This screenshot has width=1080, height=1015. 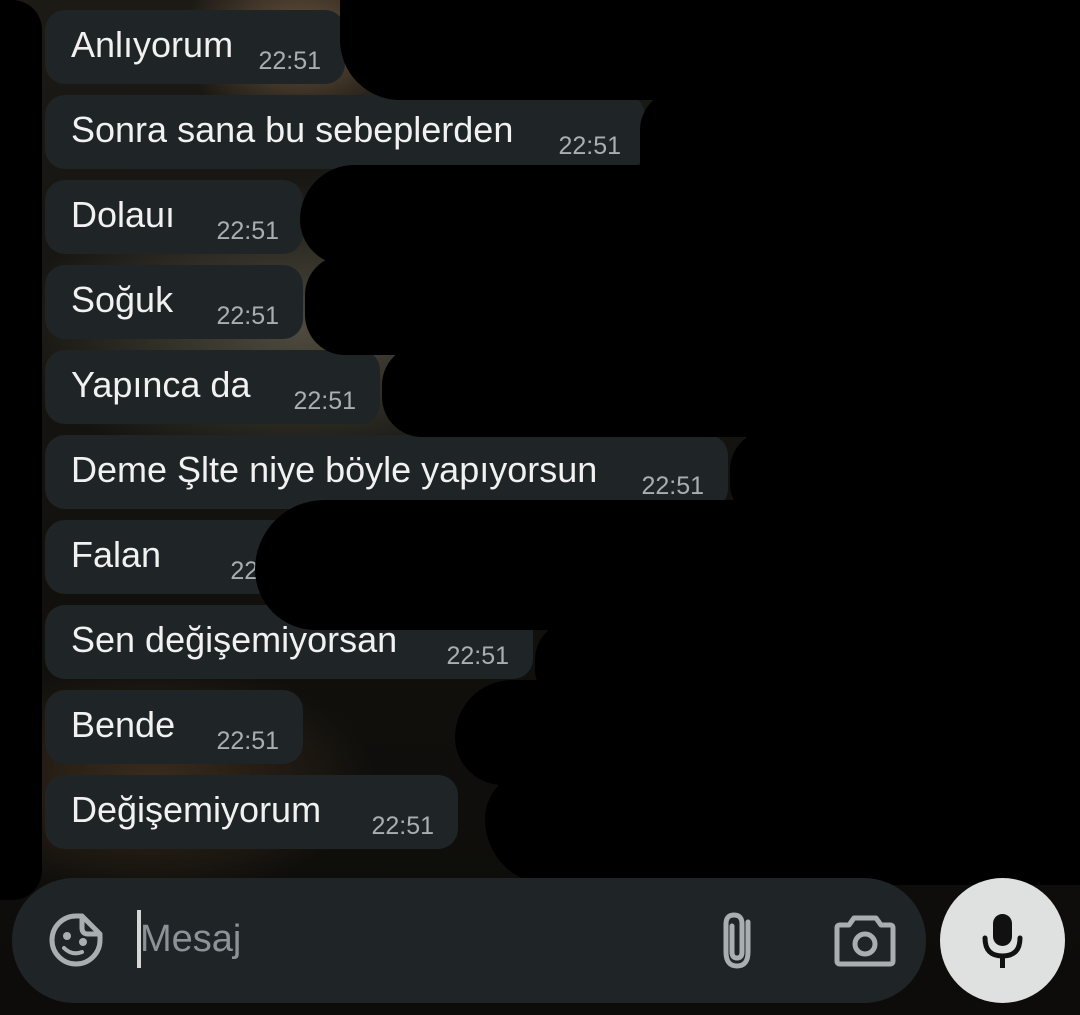 I want to click on message-bubble: Dolauı 22:51, so click(x=174, y=217).